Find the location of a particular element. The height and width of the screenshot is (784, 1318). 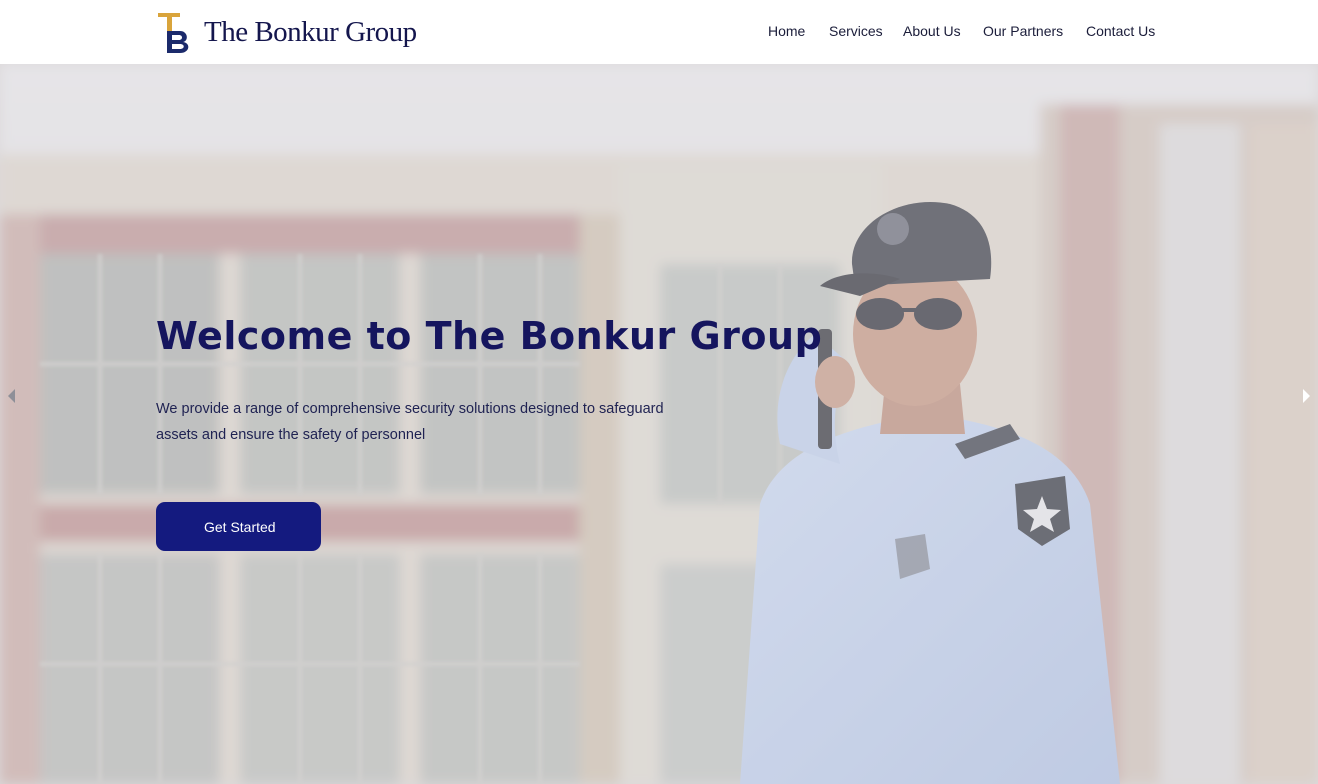

nav-services: Services is located at coordinates (856, 31).